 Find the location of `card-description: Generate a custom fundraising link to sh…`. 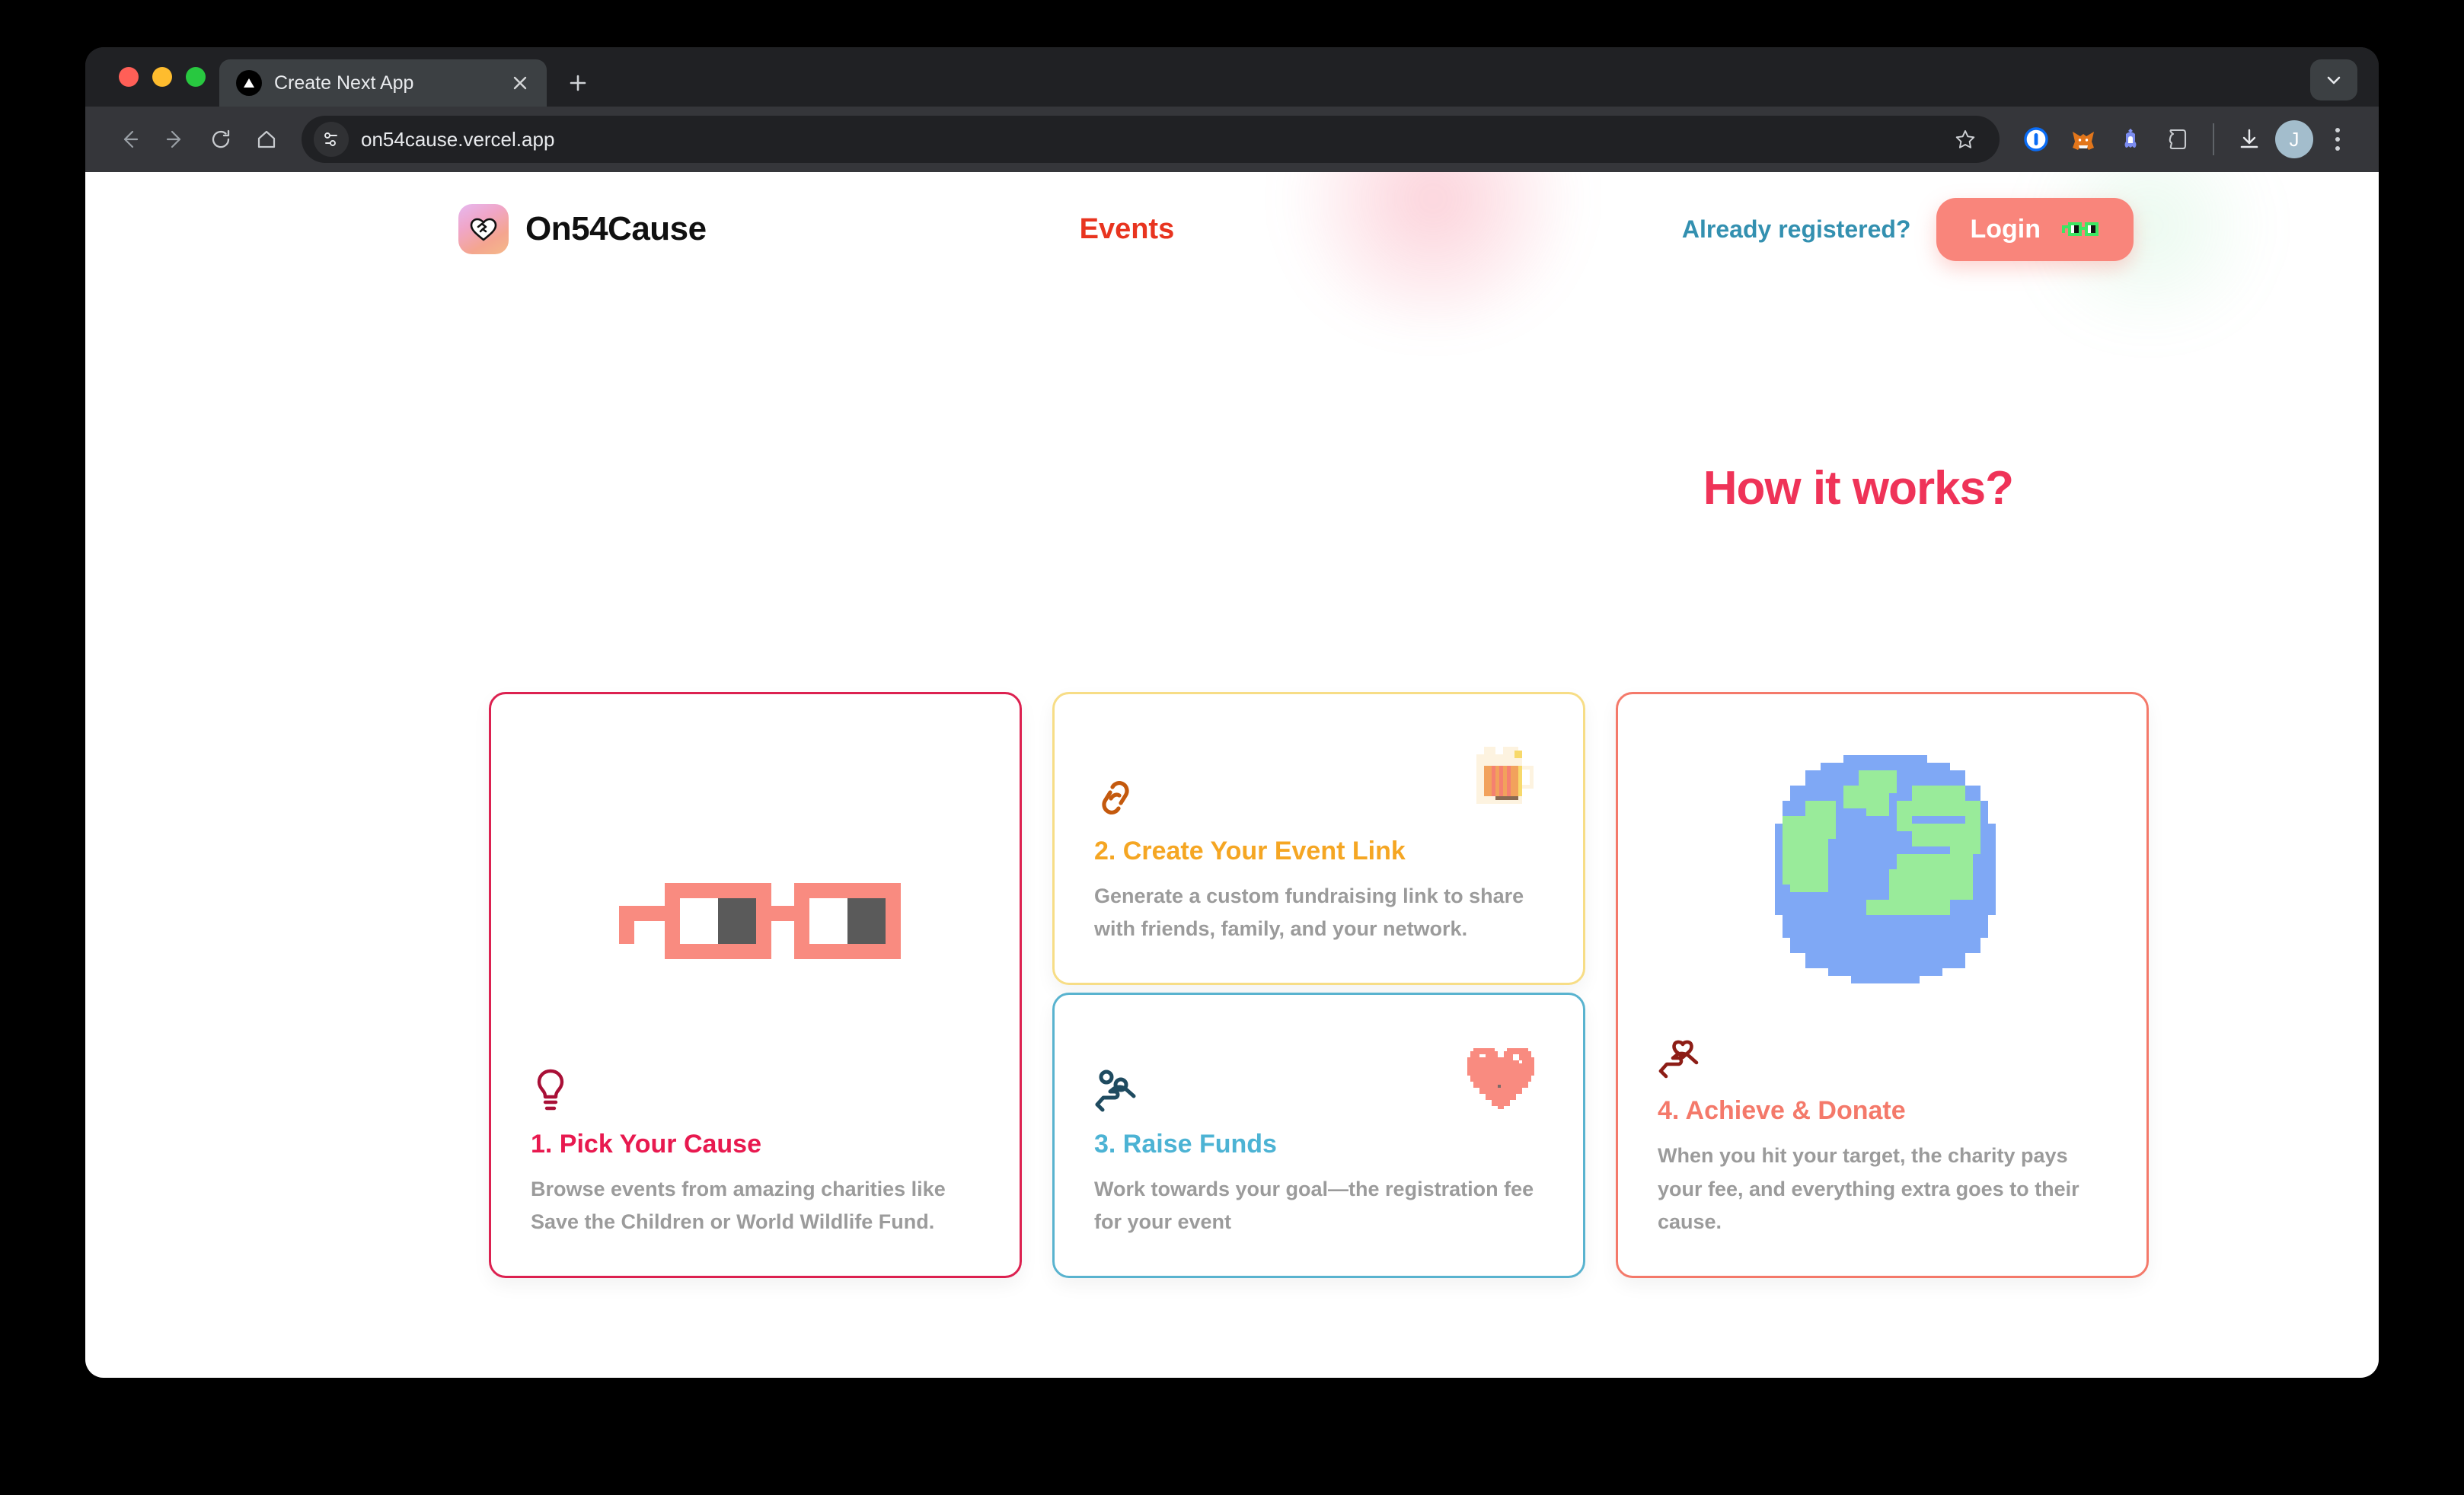

card-description: Generate a custom fundraising link to sh… is located at coordinates (1309, 913).